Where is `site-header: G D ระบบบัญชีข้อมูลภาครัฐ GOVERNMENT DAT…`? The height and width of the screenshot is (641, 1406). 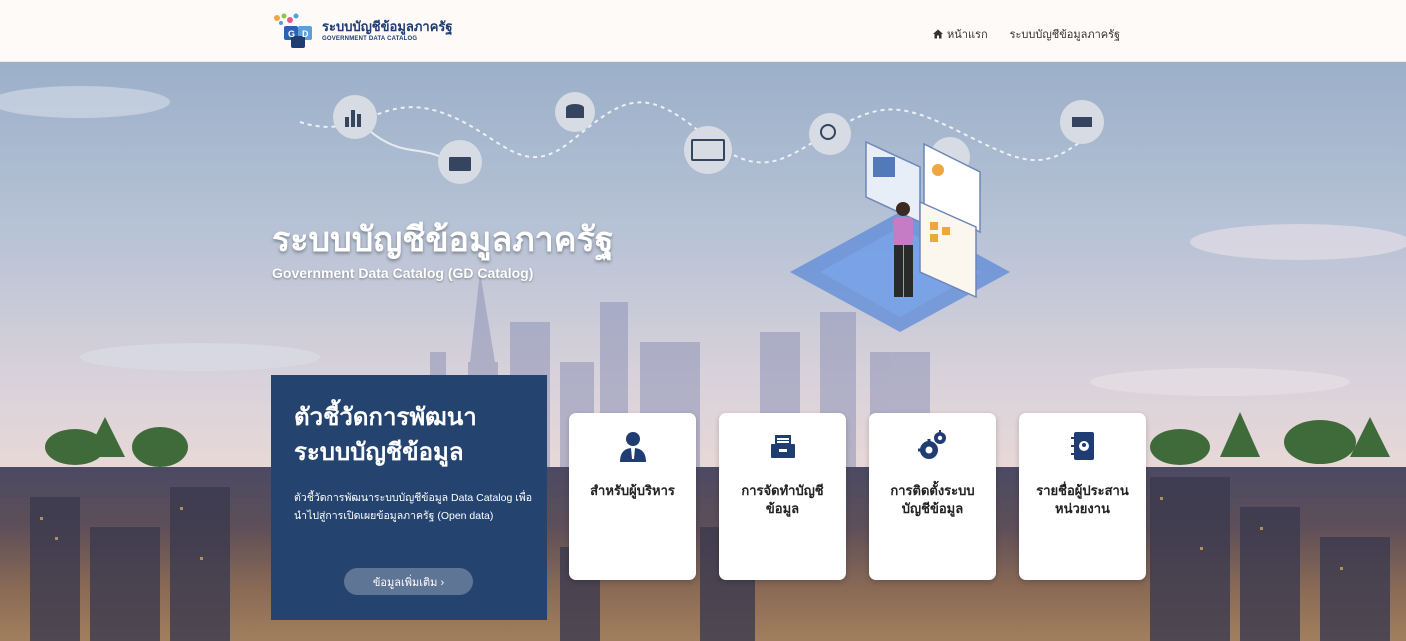 site-header: G D ระบบบัญชีข้อมูลภาครัฐ GOVERNMENT DAT… is located at coordinates (703, 31).